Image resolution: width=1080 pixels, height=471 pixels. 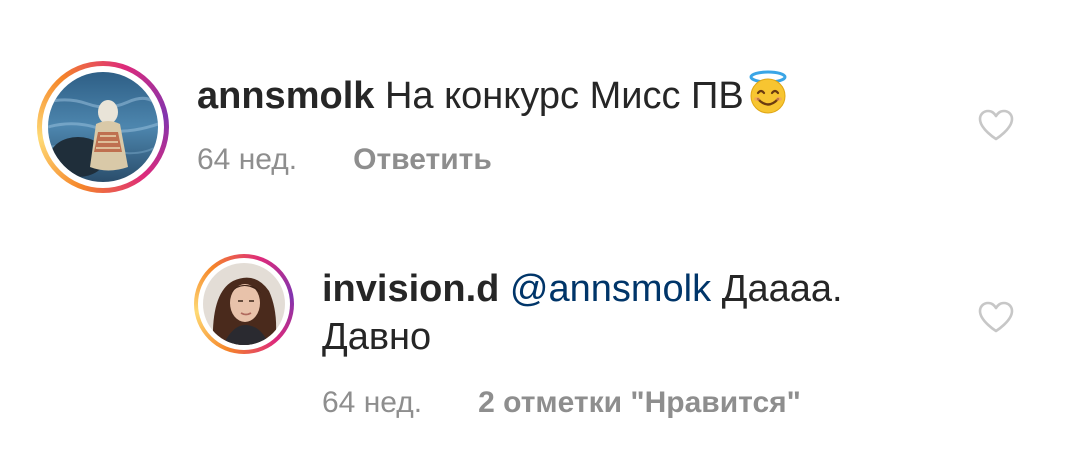 I want to click on comment-text: annsmolk На конкурс Мисс ПВ, so click(x=493, y=95).